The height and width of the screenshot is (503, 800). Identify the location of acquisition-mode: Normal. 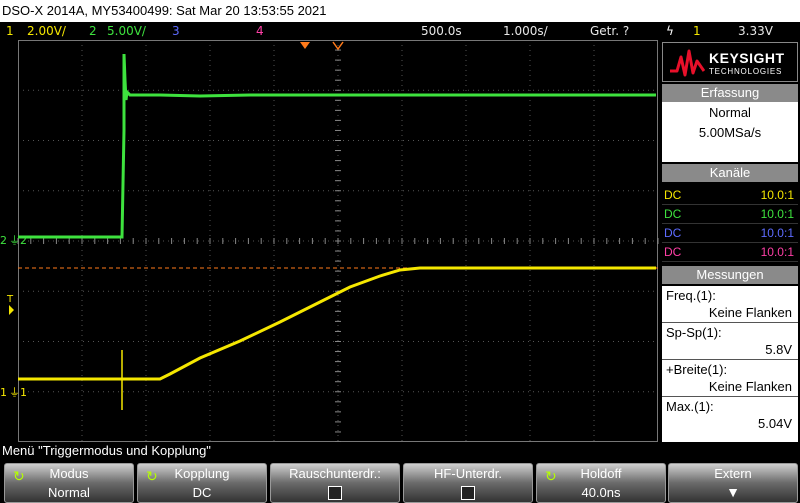
(730, 112).